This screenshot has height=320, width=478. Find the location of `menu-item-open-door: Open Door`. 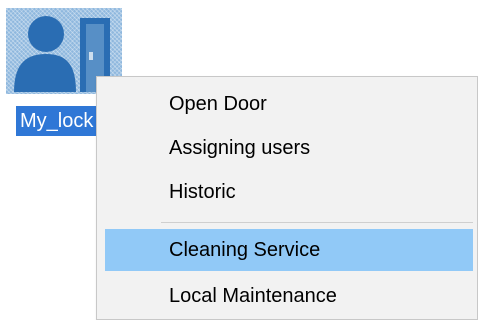

menu-item-open-door: Open Door is located at coordinates (289, 104).